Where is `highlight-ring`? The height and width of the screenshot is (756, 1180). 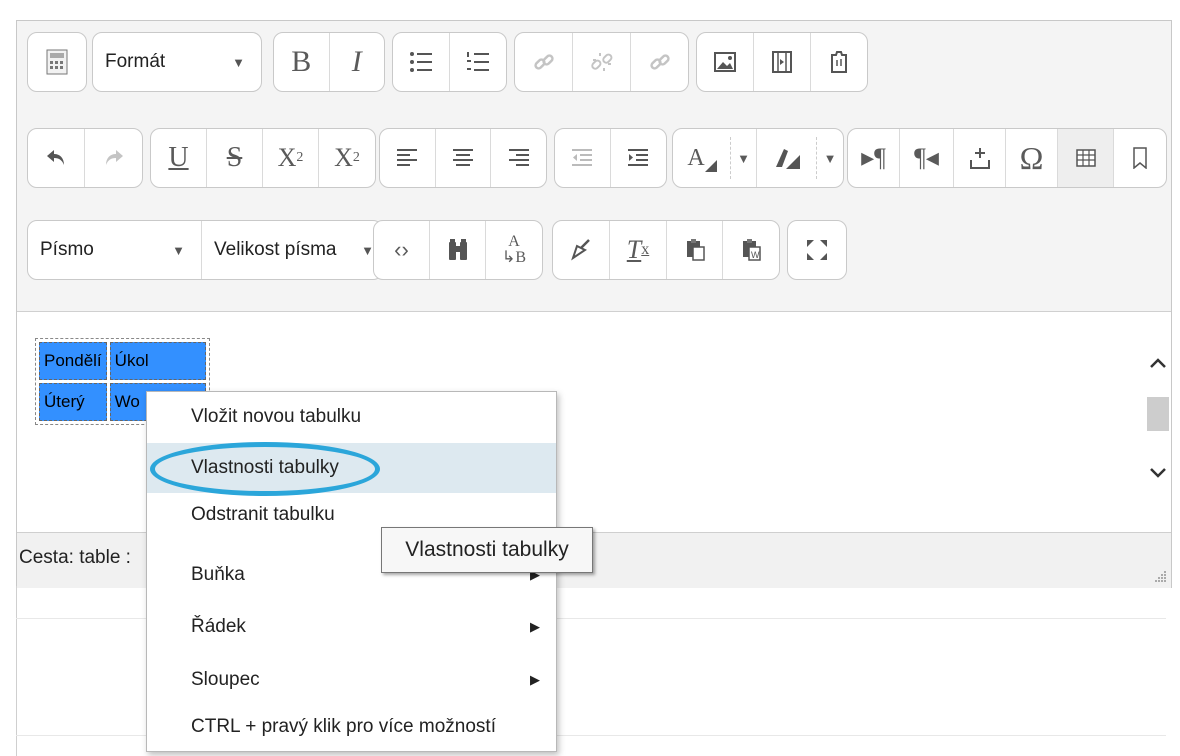 highlight-ring is located at coordinates (265, 469).